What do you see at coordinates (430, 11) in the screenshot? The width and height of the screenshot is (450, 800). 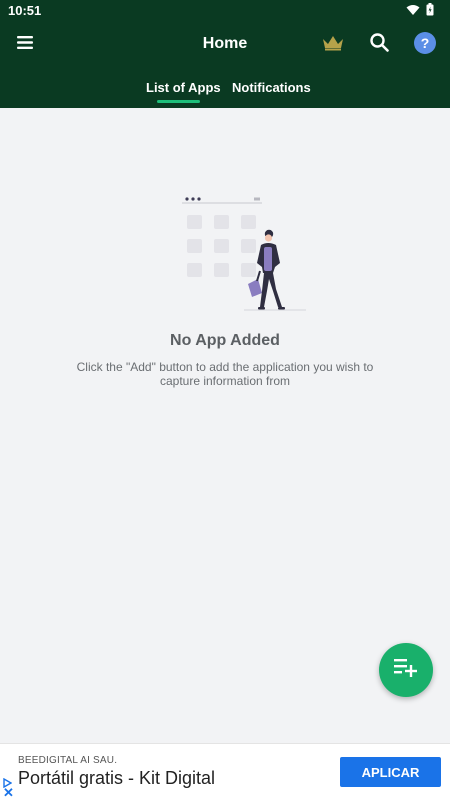 I see `battery-icon` at bounding box center [430, 11].